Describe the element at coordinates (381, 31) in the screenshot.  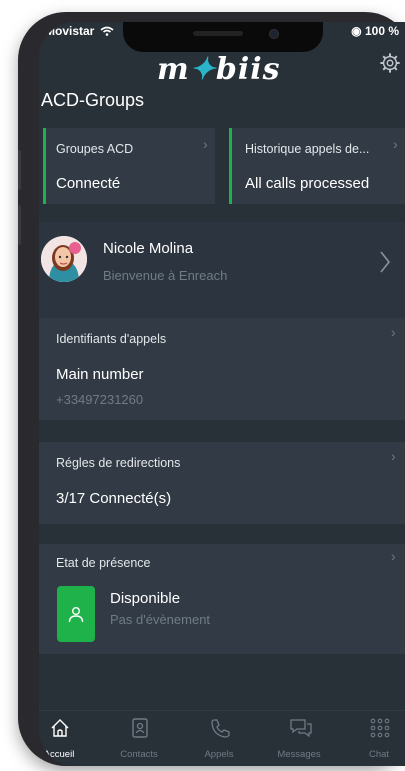
I see `battery-label: 100 %` at that location.